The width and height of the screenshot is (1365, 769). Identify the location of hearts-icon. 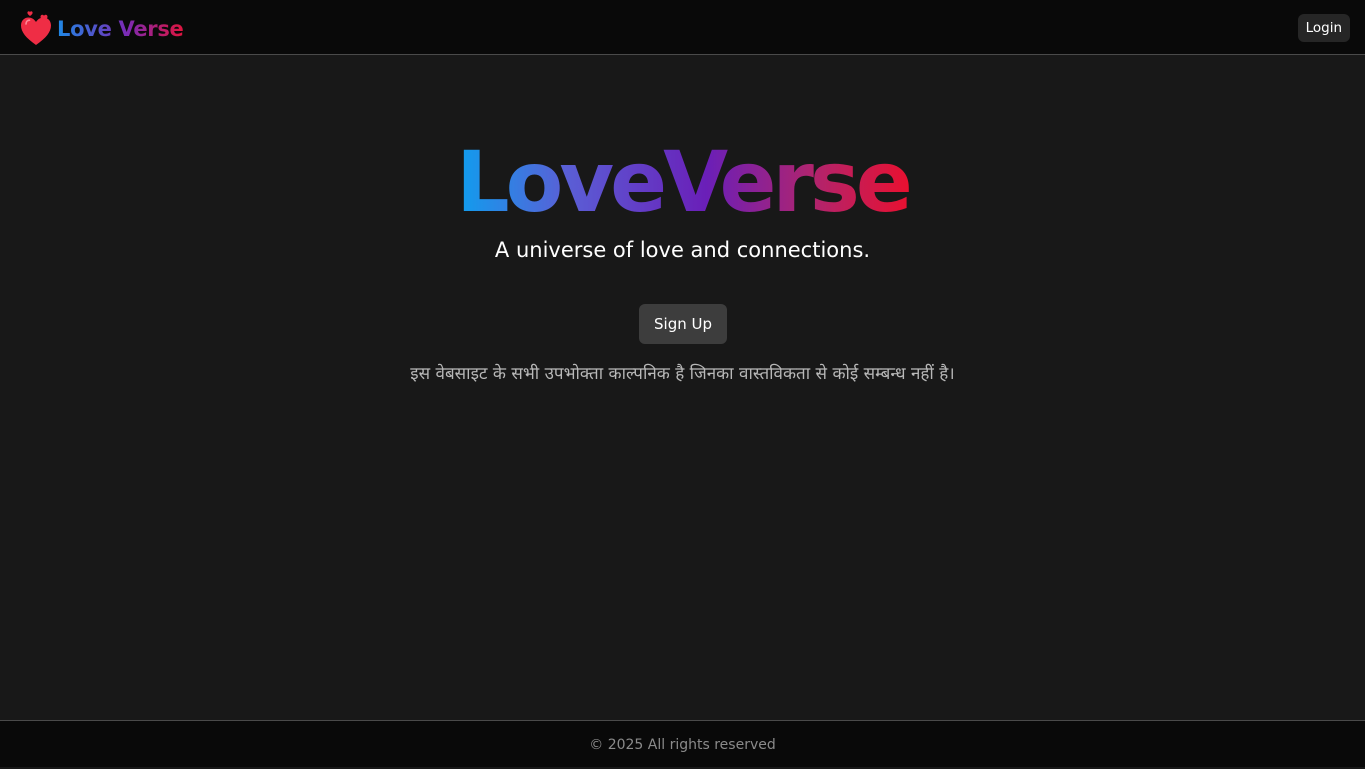
(36, 29).